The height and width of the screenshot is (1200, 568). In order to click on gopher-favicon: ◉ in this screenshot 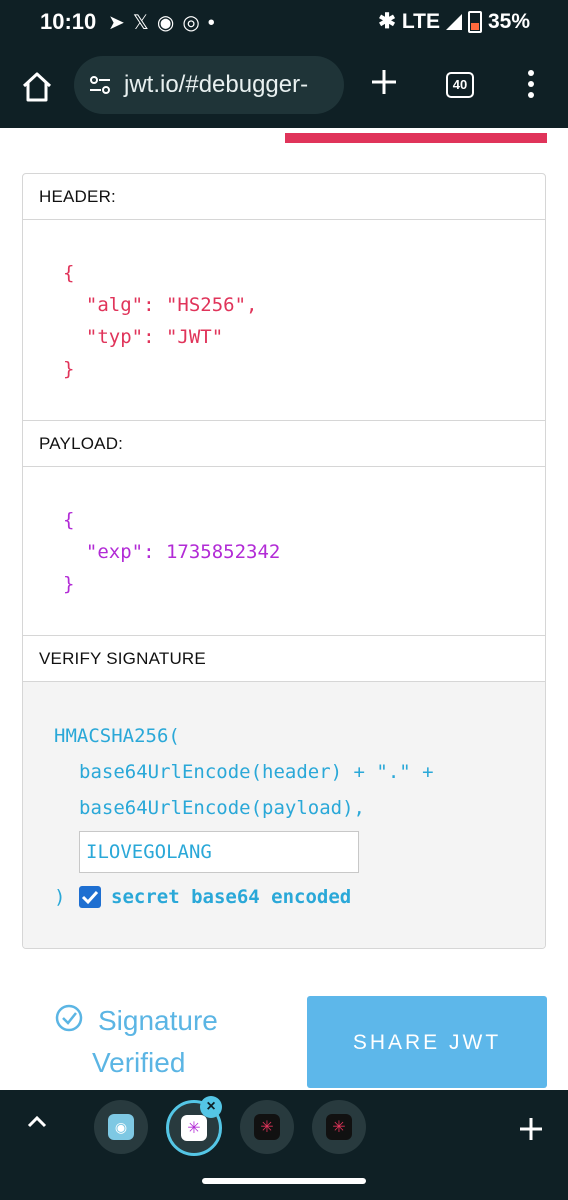, I will do `click(121, 1127)`.